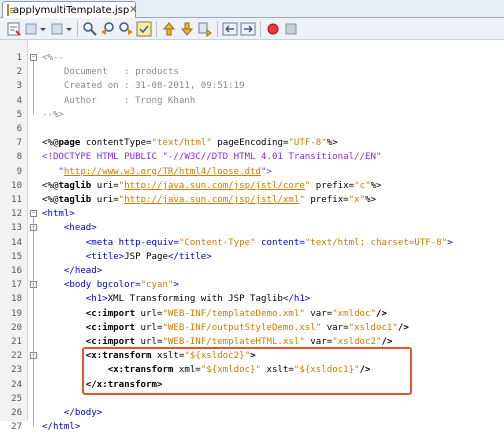 This screenshot has width=504, height=434. I want to click on line-number: 12, so click(16, 214).